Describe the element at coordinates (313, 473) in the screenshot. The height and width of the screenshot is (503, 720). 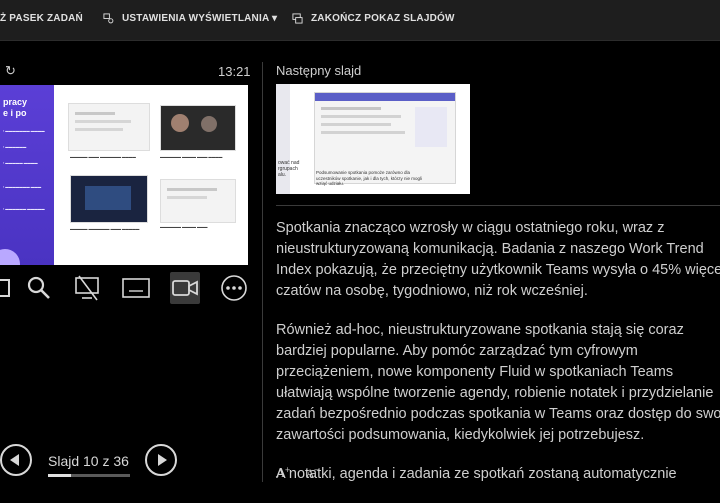
I see `decrease-font-button: A−` at that location.